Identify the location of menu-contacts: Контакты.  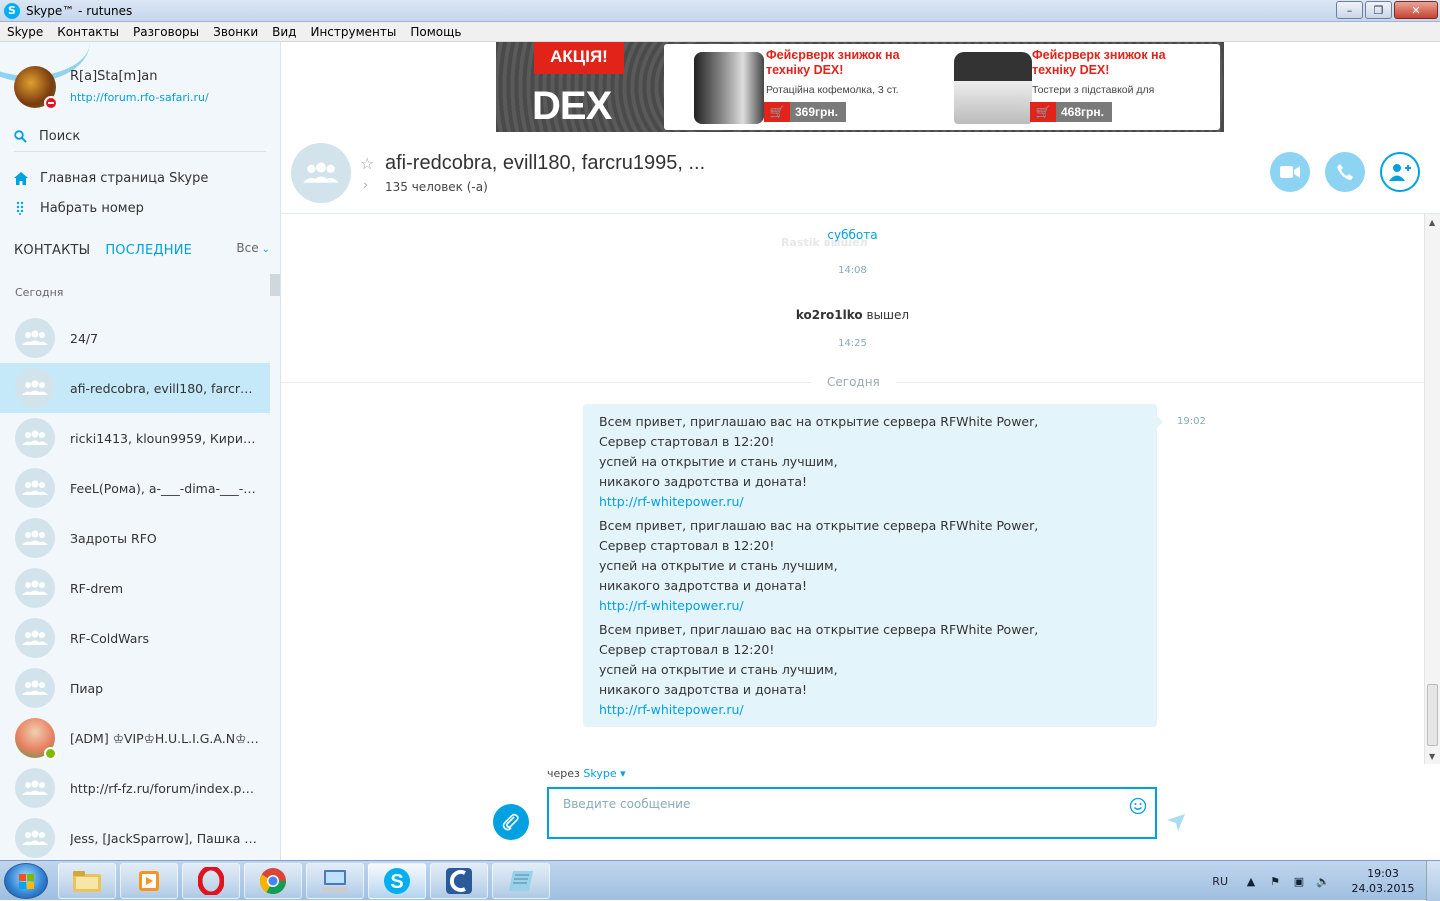
(88, 32).